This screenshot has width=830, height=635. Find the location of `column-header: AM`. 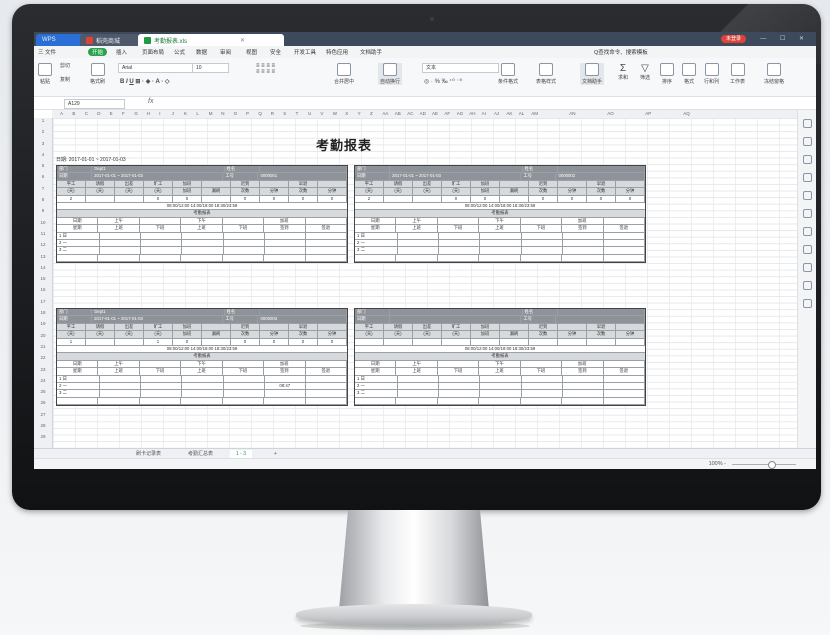

column-header: AM is located at coordinates (534, 113).